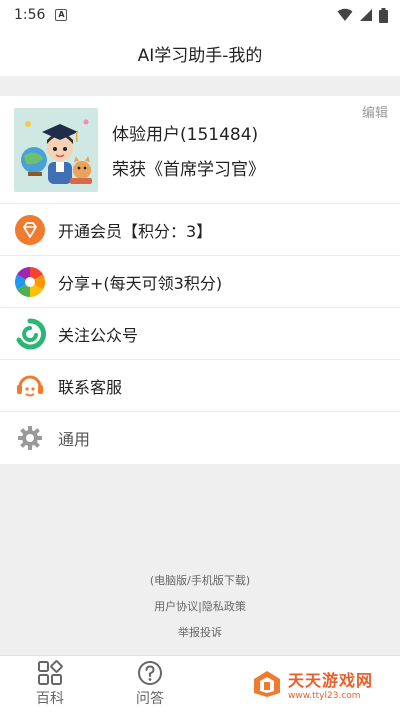  I want to click on menu-label-share: 分享+(每天可领3积分), so click(140, 283).